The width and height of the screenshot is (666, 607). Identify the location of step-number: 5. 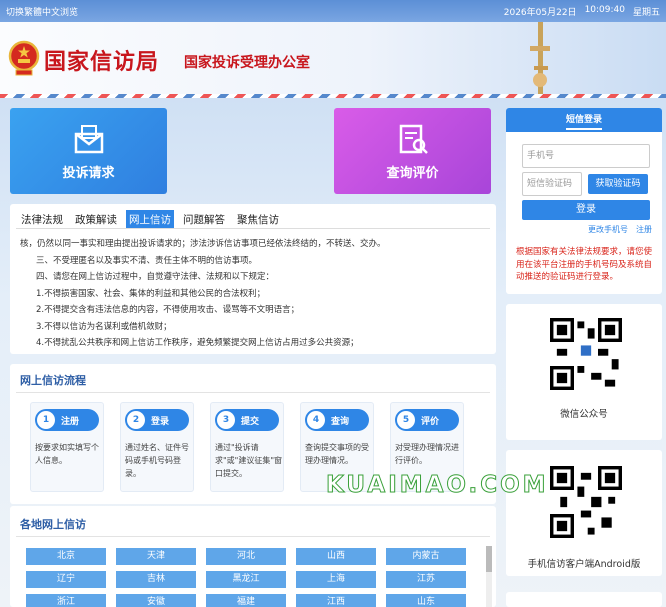
(406, 420).